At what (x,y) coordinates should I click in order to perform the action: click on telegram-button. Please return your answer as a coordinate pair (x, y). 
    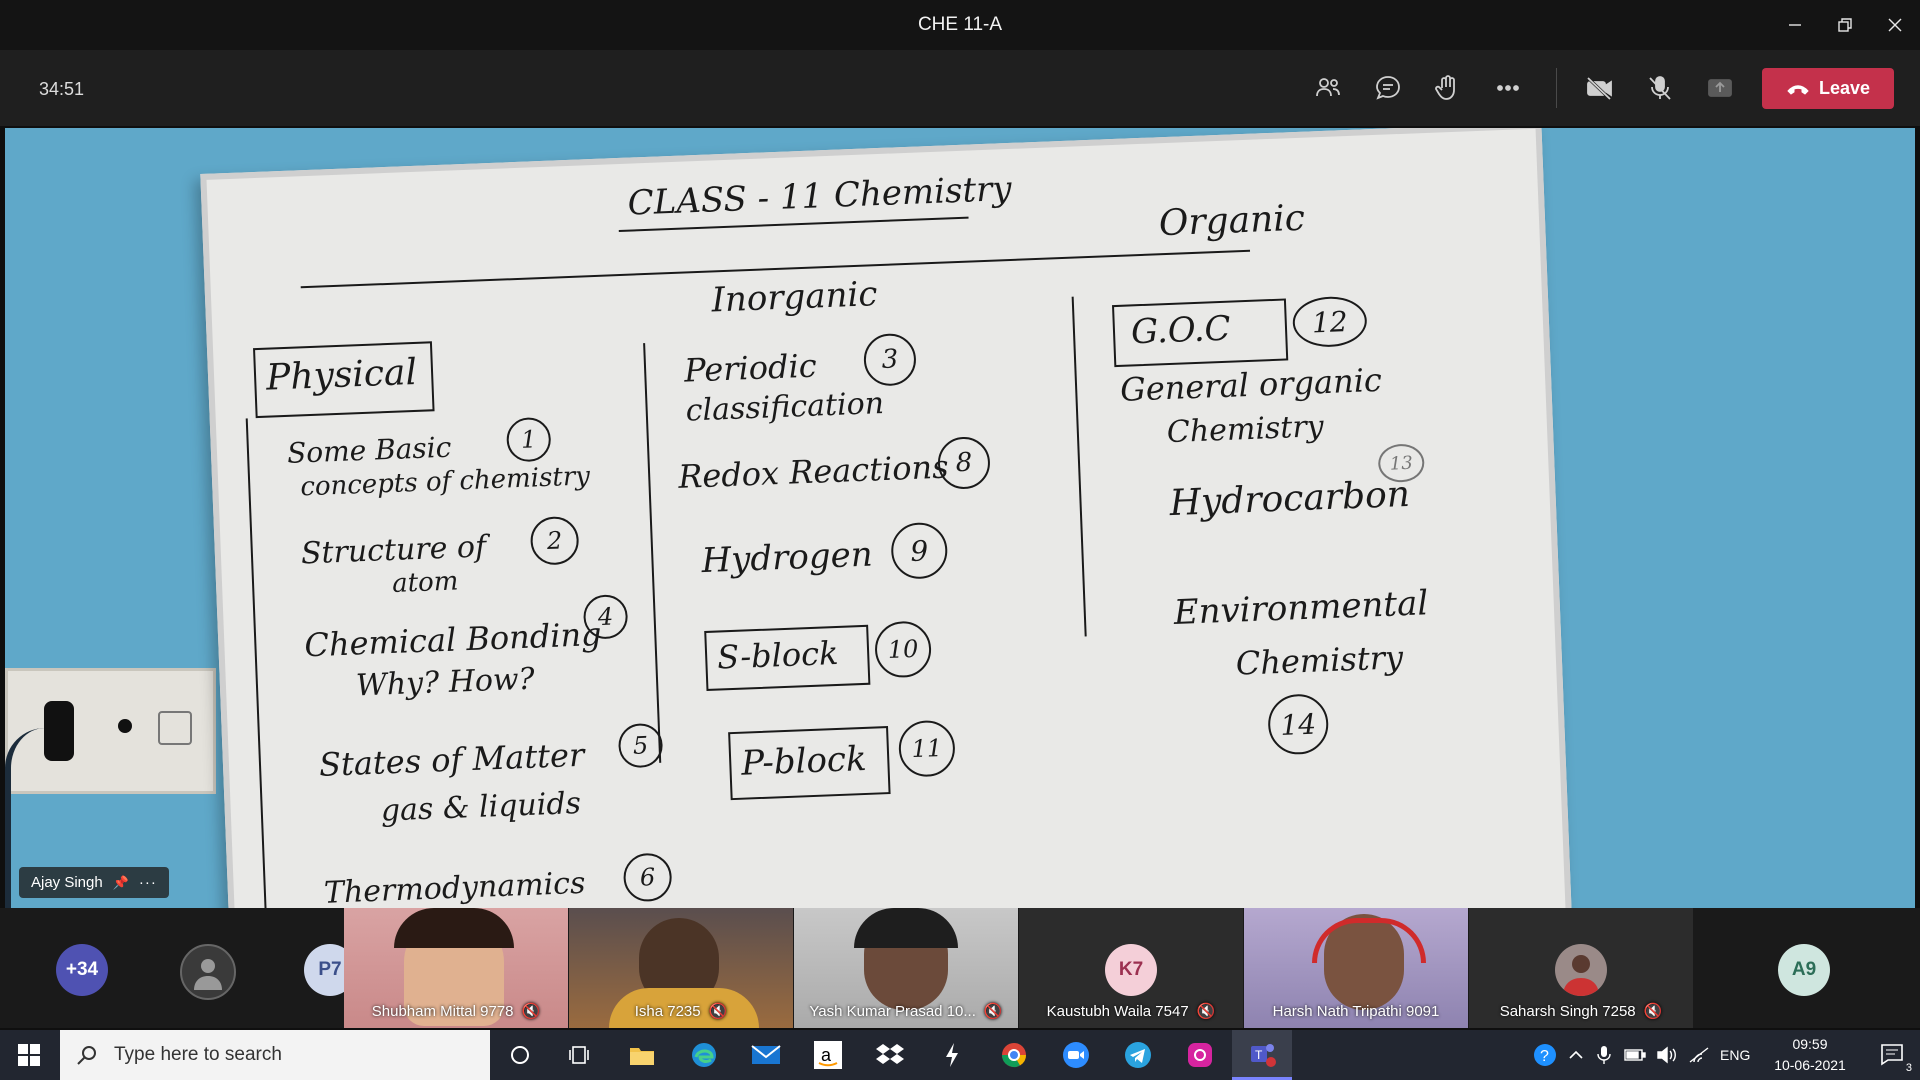
    Looking at the image, I should click on (1138, 1055).